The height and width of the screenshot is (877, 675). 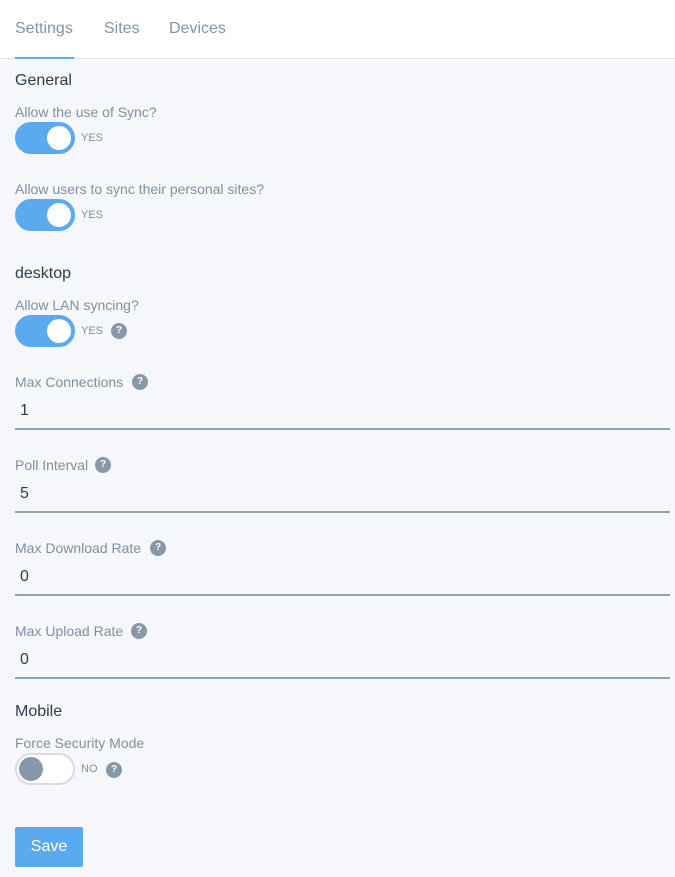 I want to click on allow-lan-state: YES, so click(x=92, y=331).